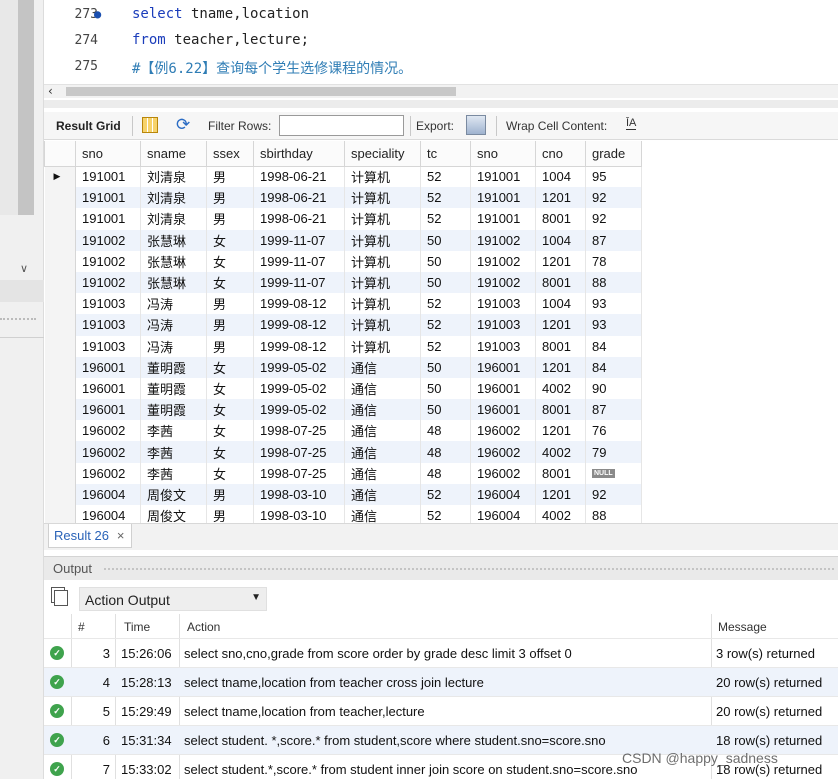 The image size is (838, 779). Describe the element at coordinates (503, 494) in the screenshot. I see `table-cell: 196004` at that location.